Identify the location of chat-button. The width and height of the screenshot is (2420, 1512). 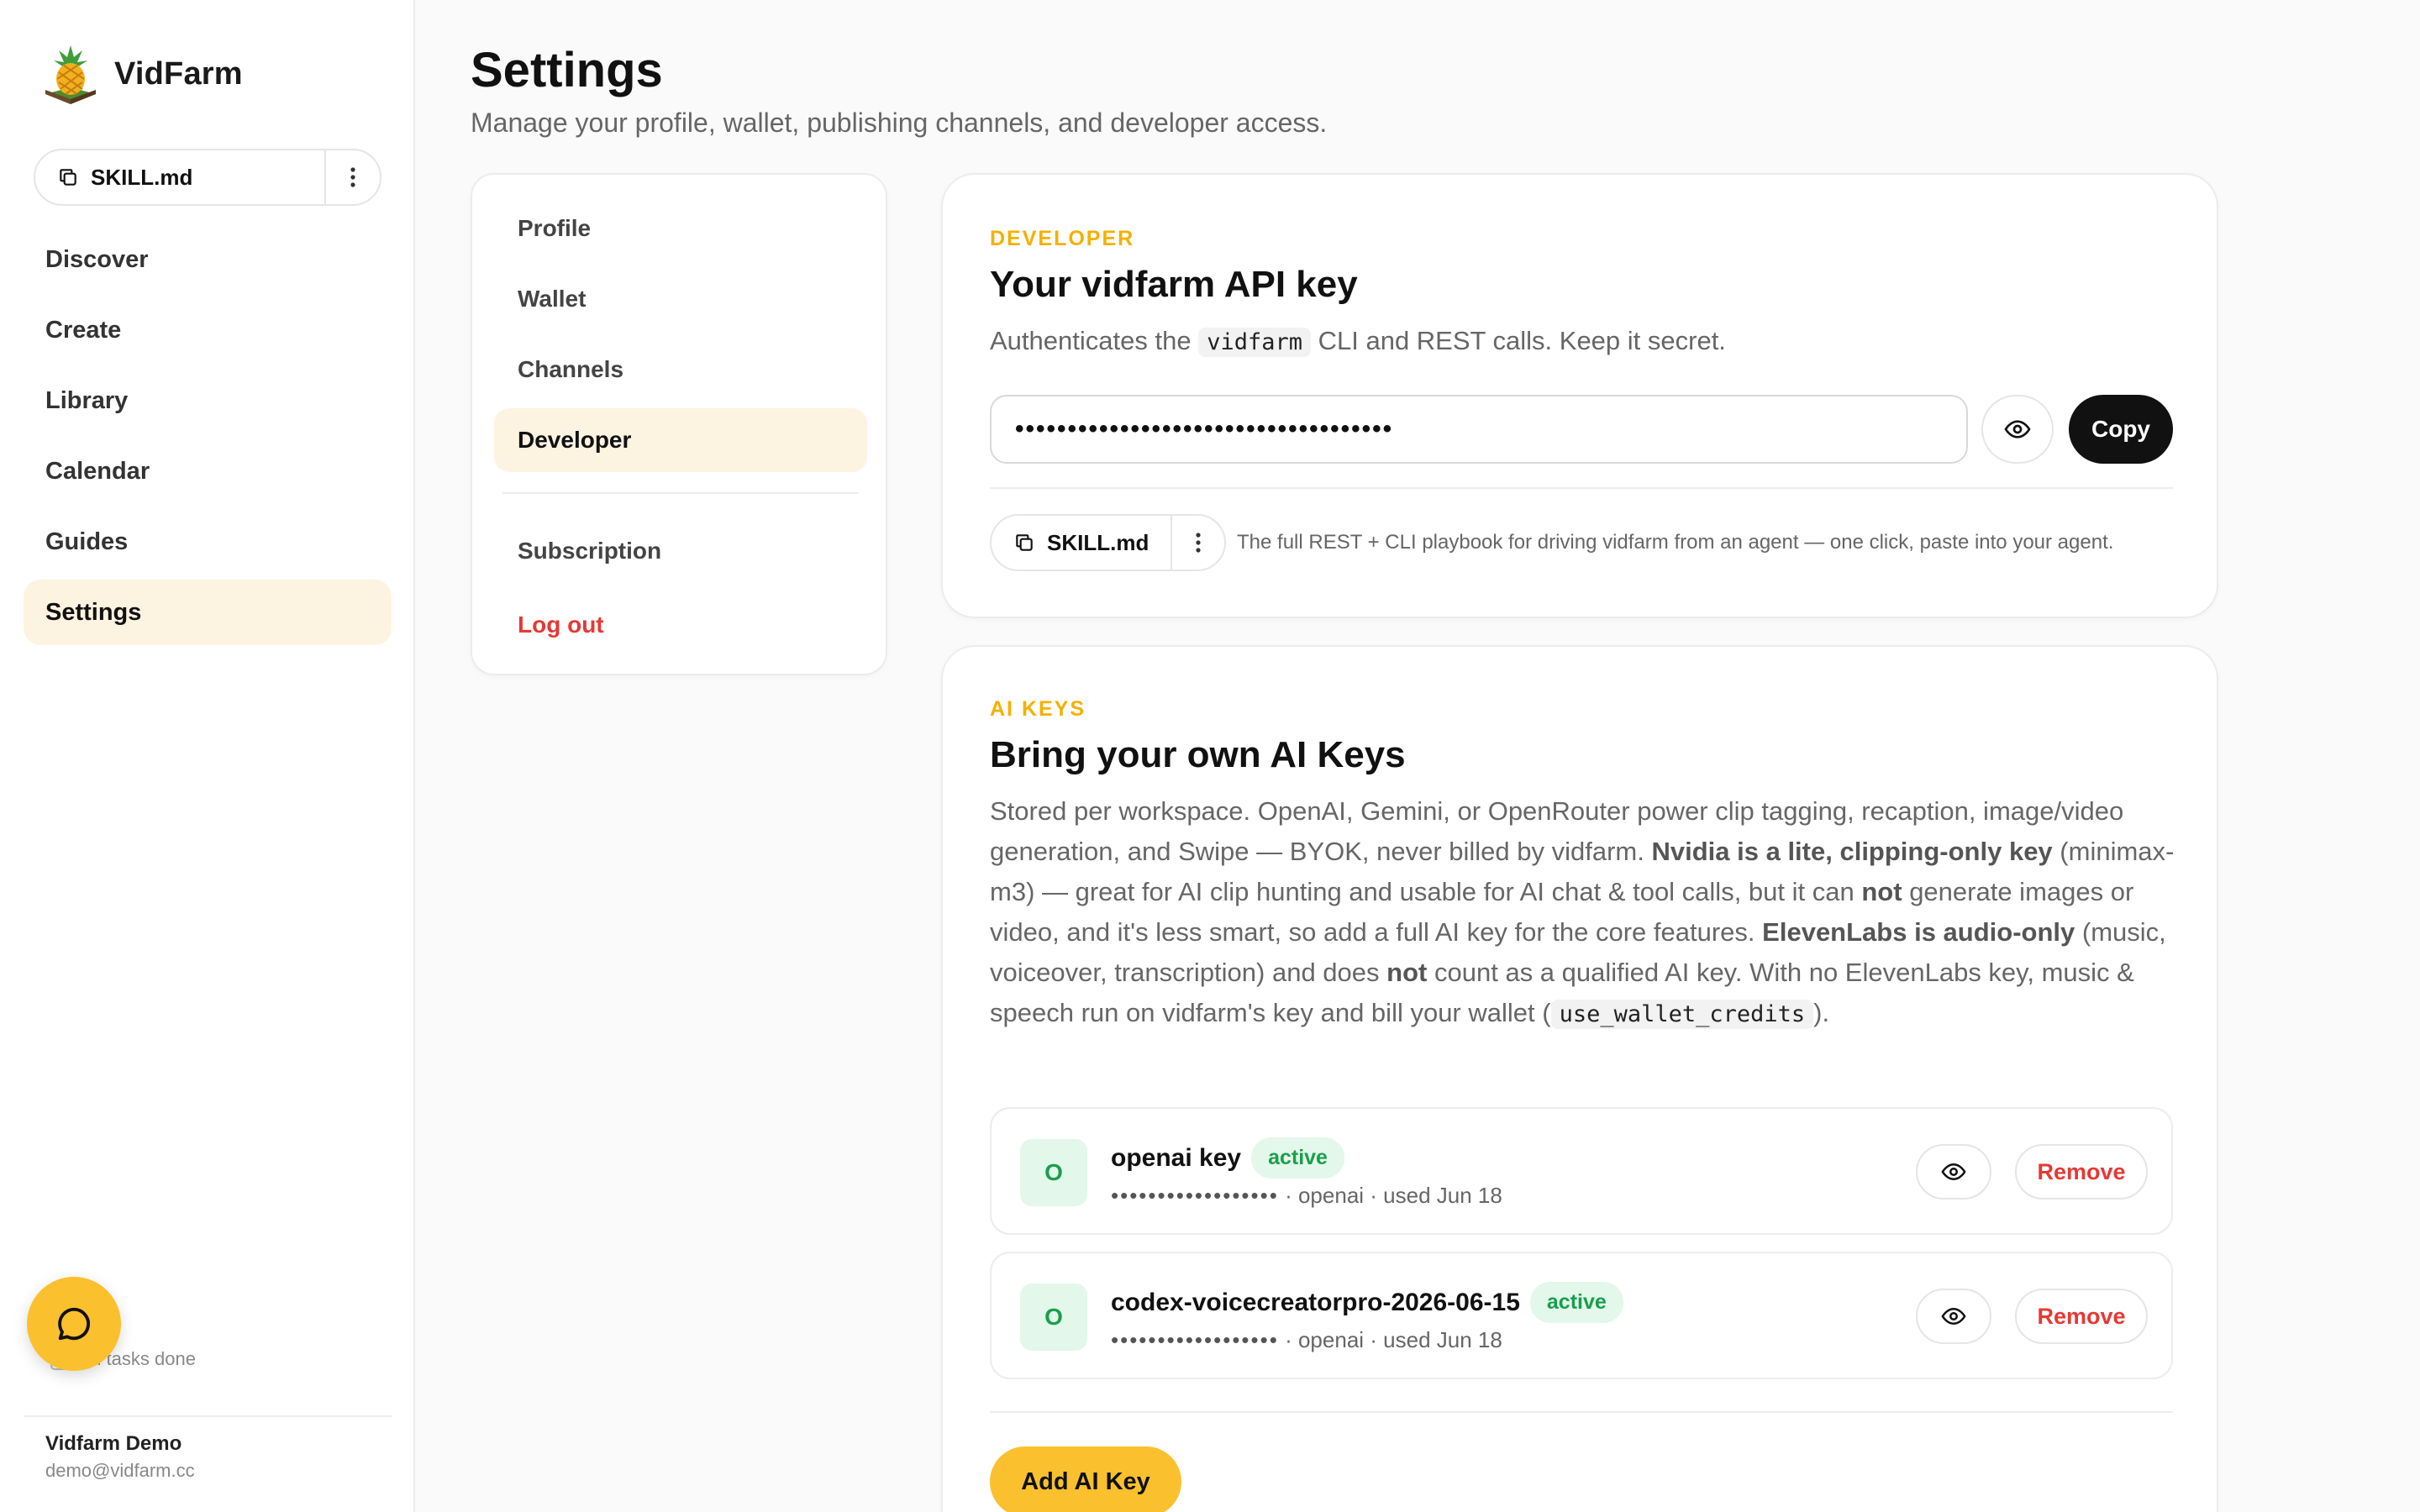
(74, 1324).